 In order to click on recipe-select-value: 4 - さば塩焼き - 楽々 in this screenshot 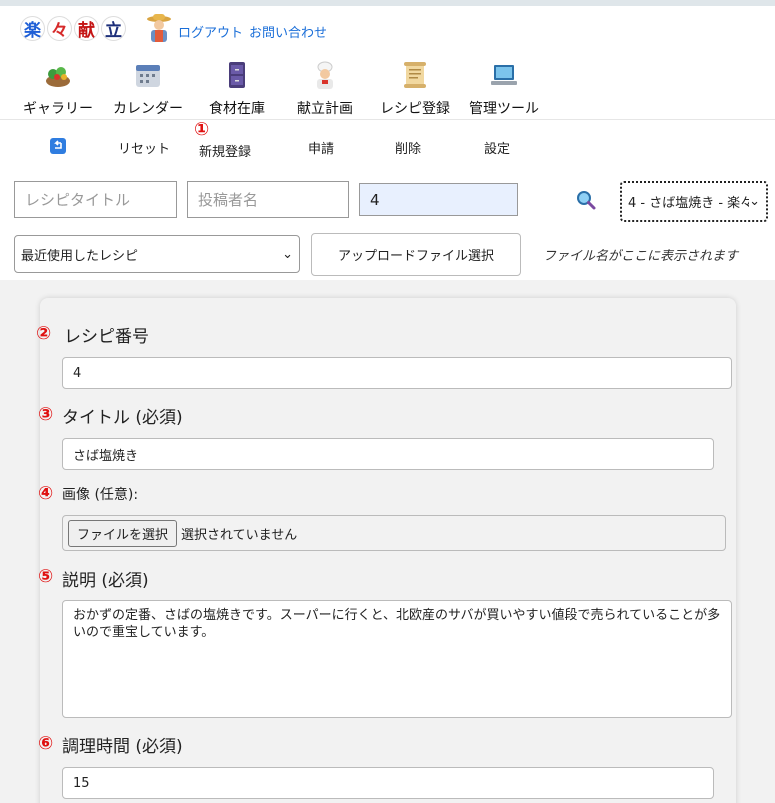, I will do `click(689, 203)`.